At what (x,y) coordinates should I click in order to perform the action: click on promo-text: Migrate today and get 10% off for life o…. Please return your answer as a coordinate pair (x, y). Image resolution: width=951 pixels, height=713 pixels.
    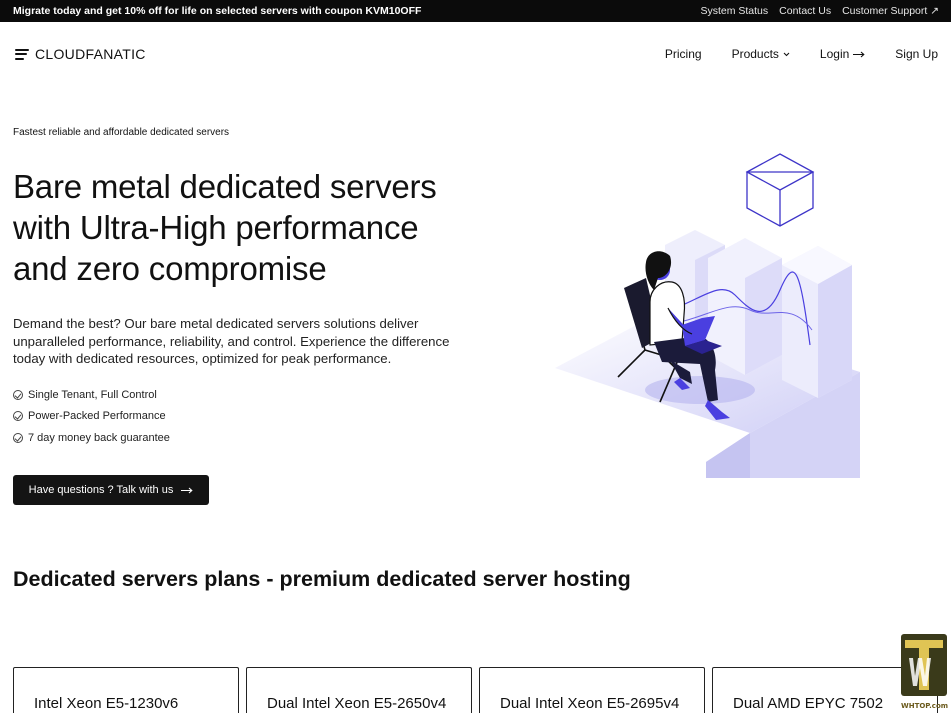
    Looking at the image, I should click on (217, 11).